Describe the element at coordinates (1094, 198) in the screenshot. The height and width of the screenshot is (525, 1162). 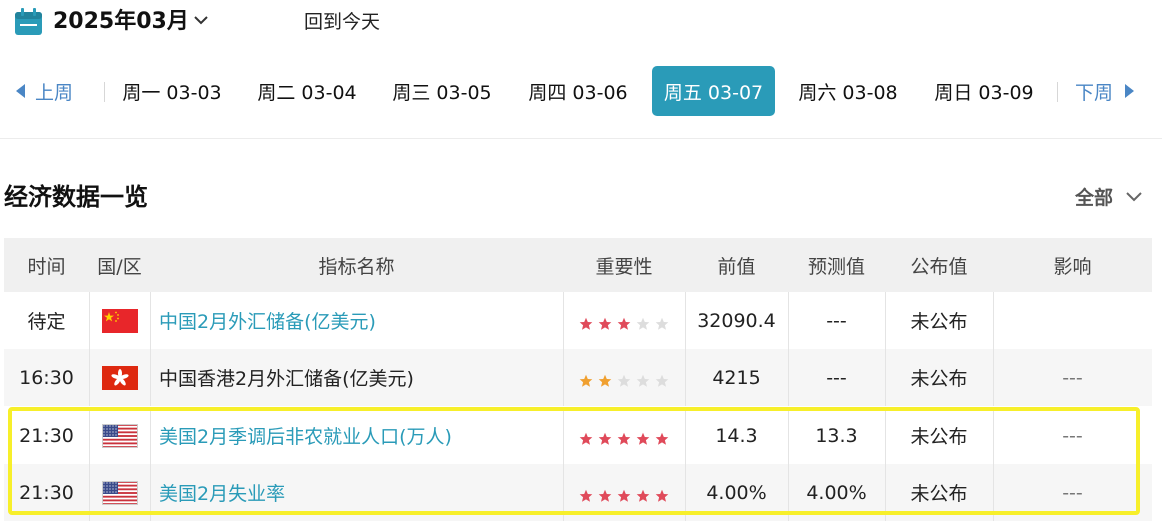
I see `filter-label: 全部` at that location.